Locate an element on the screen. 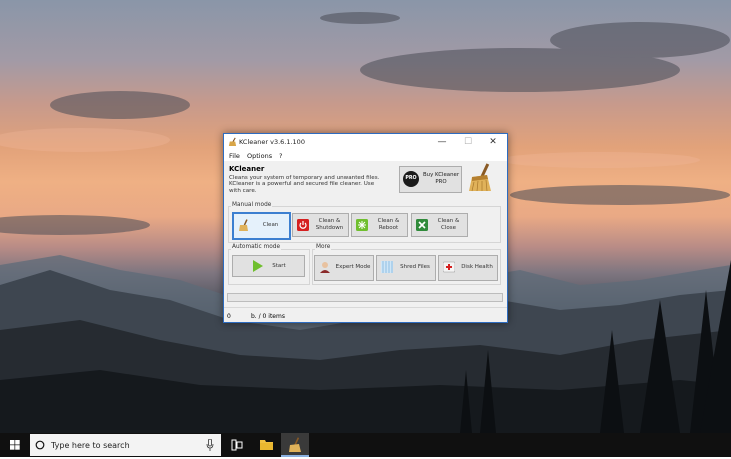  start-menu-button is located at coordinates (15, 445).